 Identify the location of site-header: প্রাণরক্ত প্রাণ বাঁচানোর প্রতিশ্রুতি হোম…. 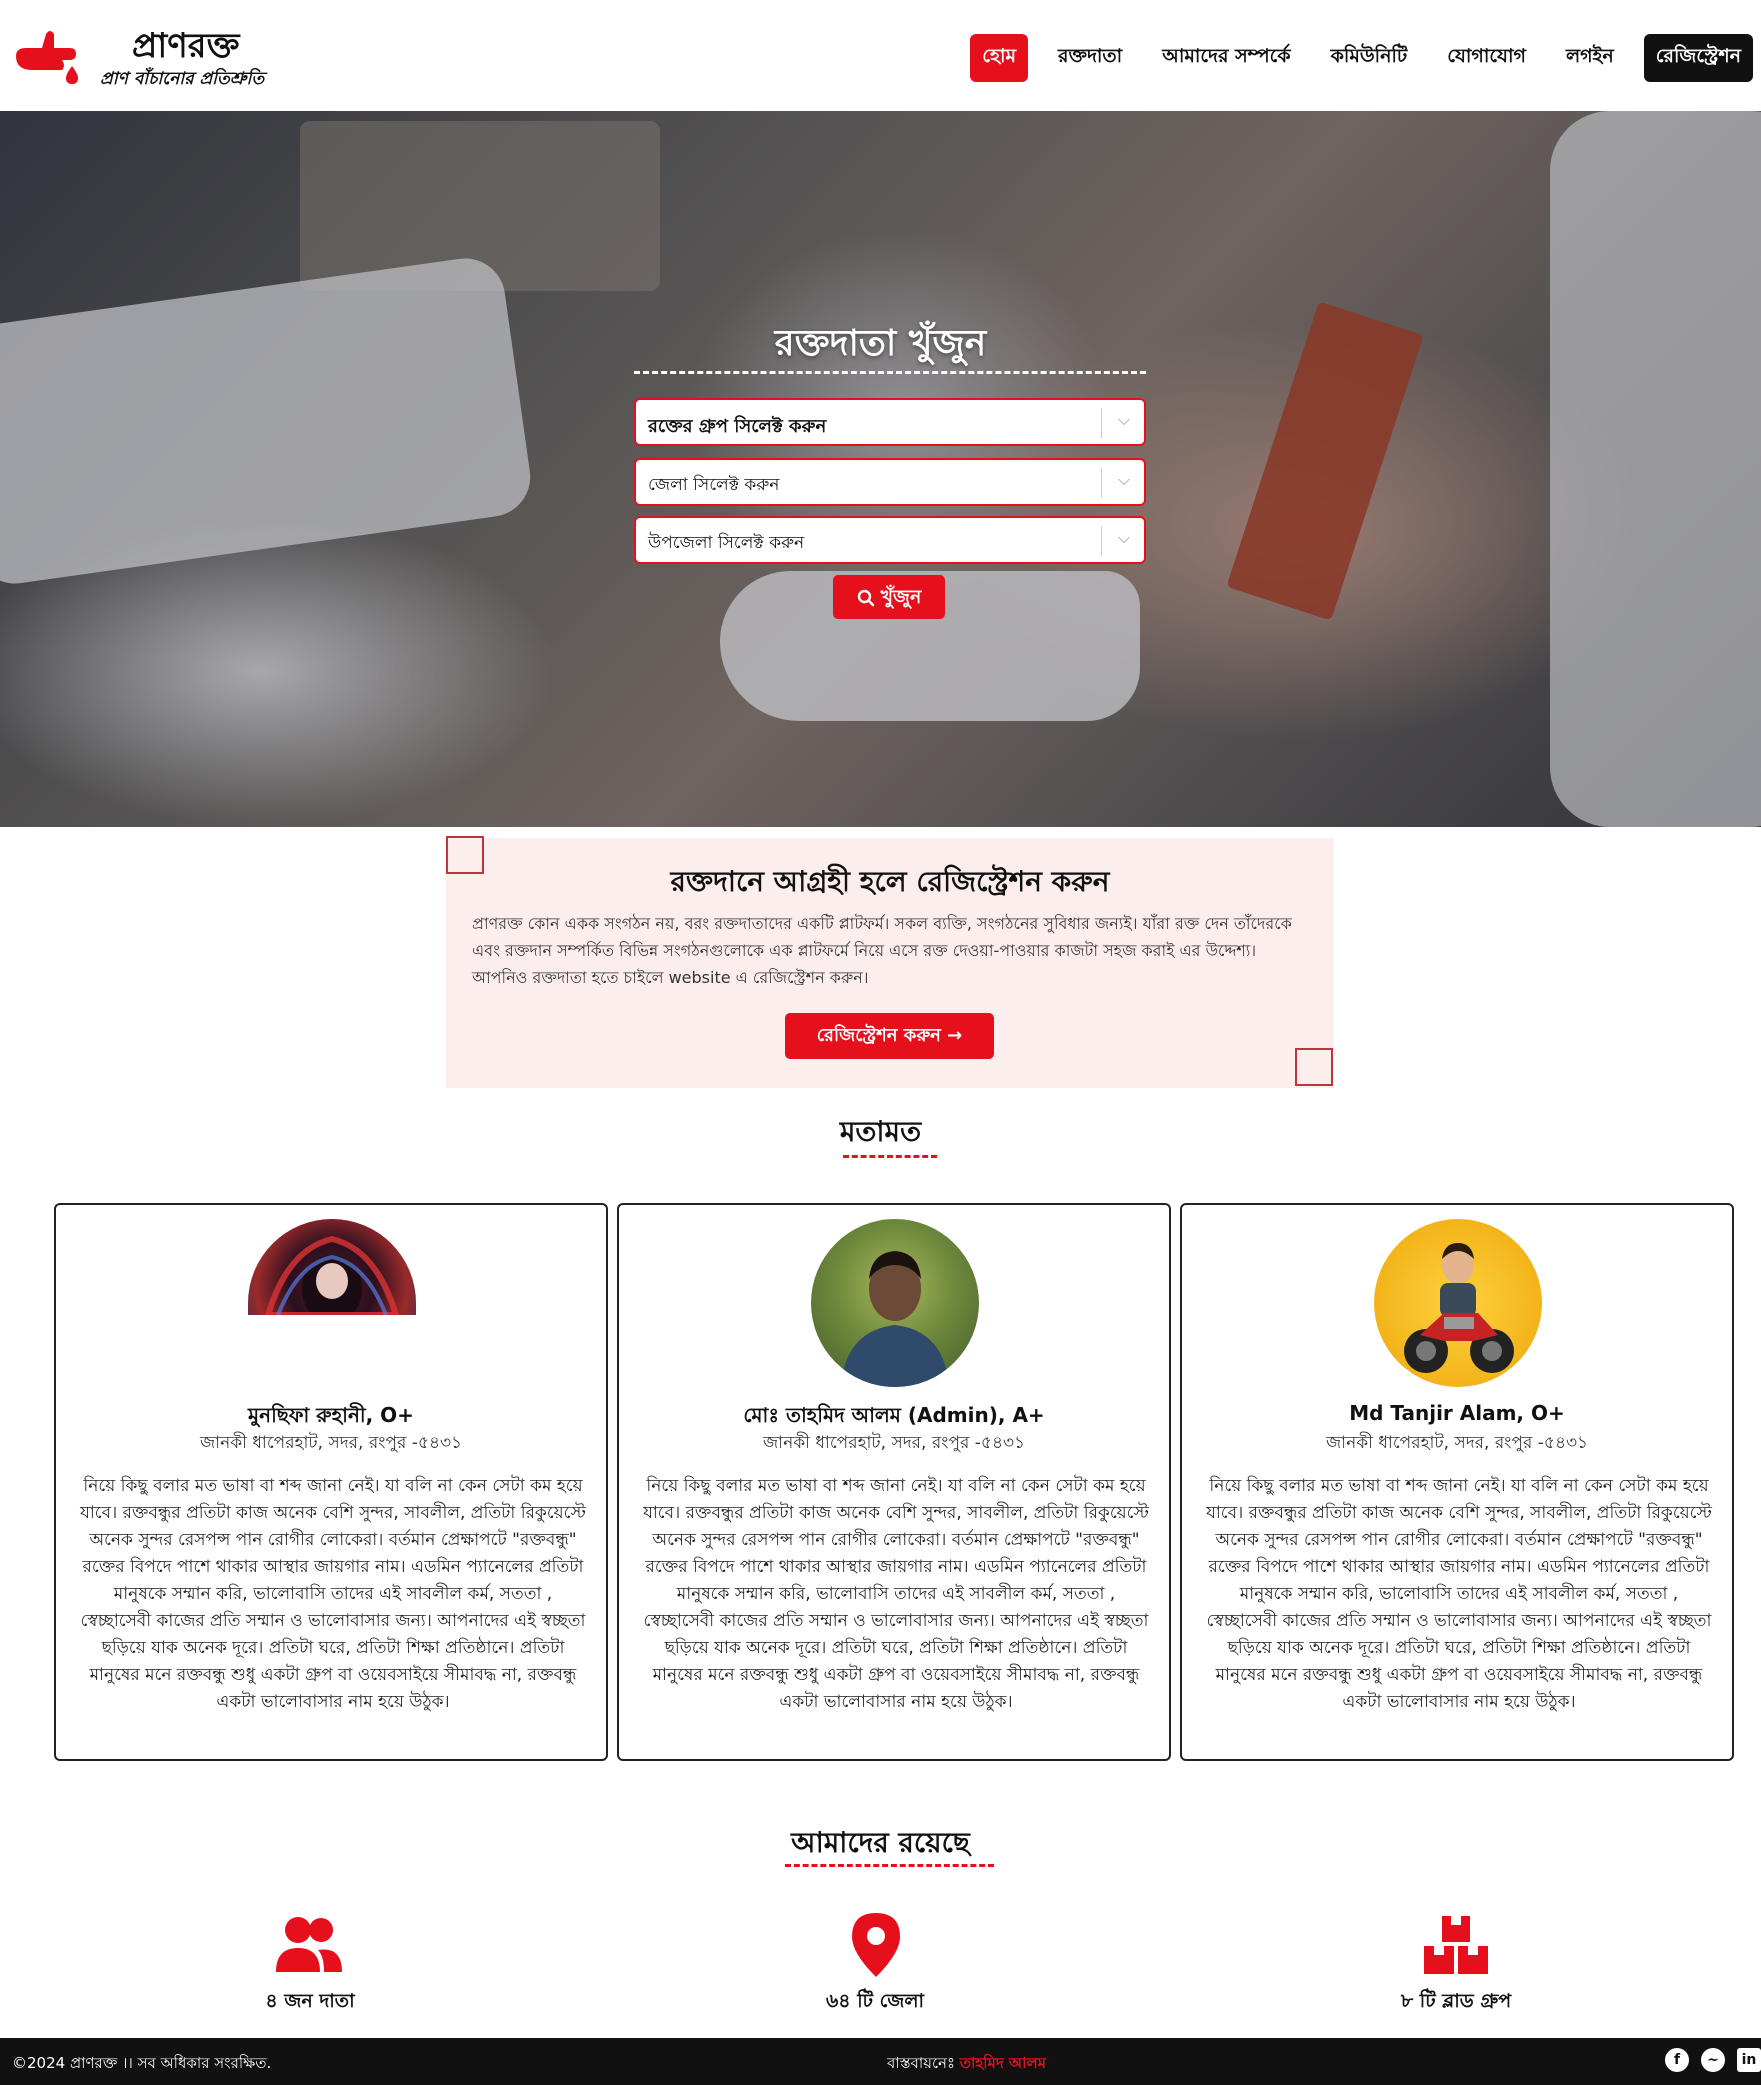
(880, 55).